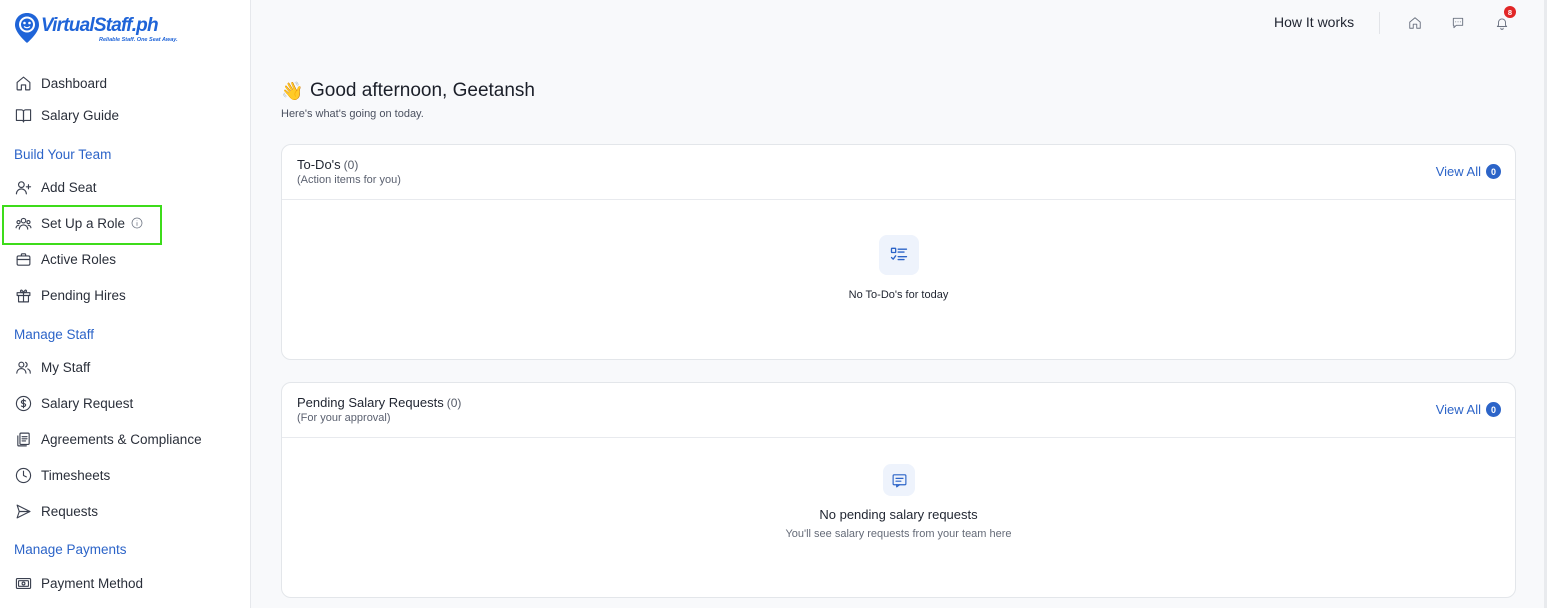  I want to click on sidebar-item-label: Salary Request, so click(87, 403).